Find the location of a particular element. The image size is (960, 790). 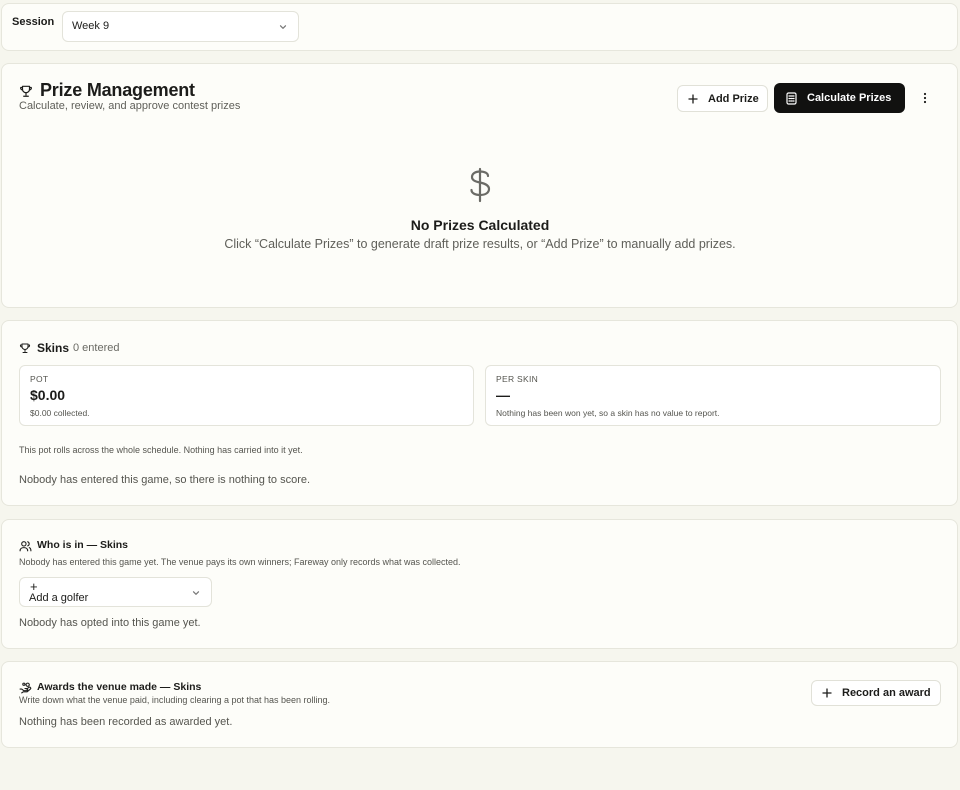

session-selected-value: Week 9 is located at coordinates (91, 26).